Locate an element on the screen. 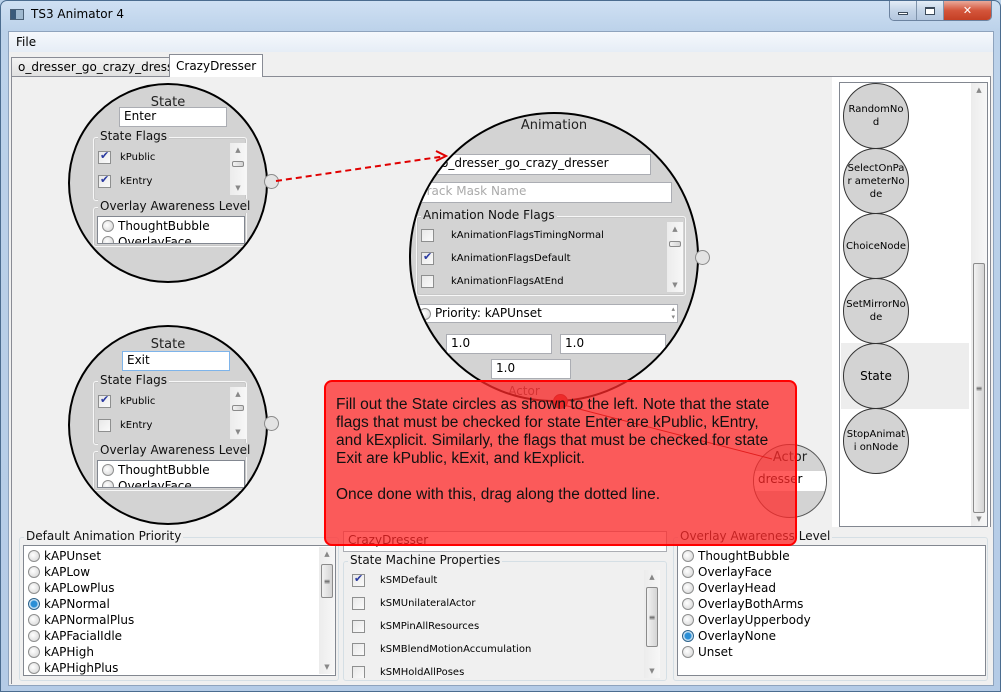 The width and height of the screenshot is (1001, 692). radio-option: OverlayHead is located at coordinates (729, 588).